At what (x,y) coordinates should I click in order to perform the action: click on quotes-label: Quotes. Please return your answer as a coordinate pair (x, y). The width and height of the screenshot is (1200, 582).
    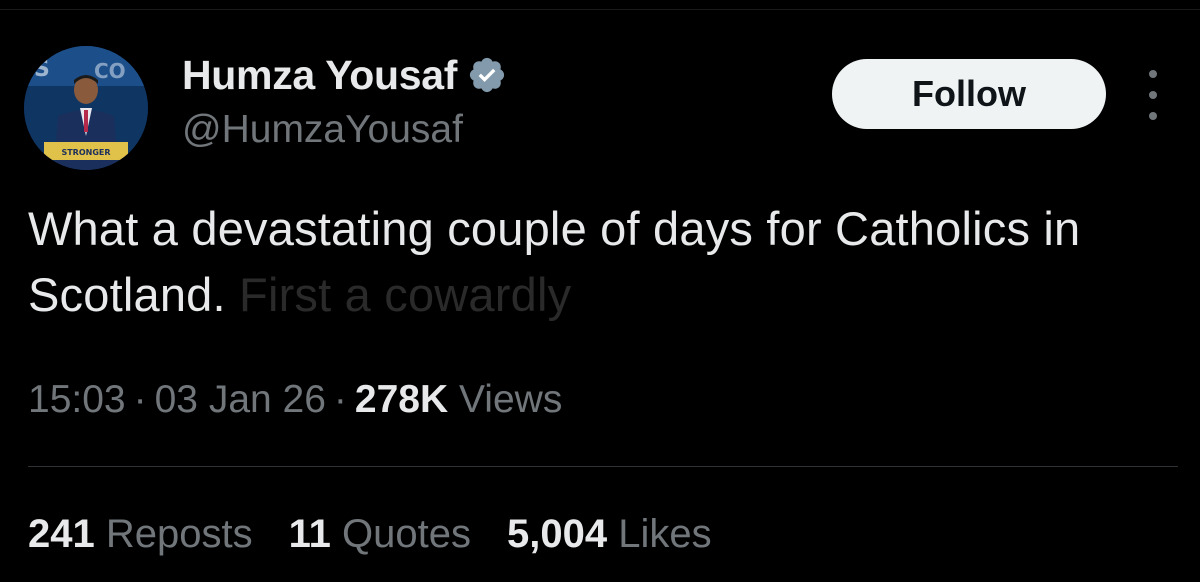
    Looking at the image, I should click on (407, 534).